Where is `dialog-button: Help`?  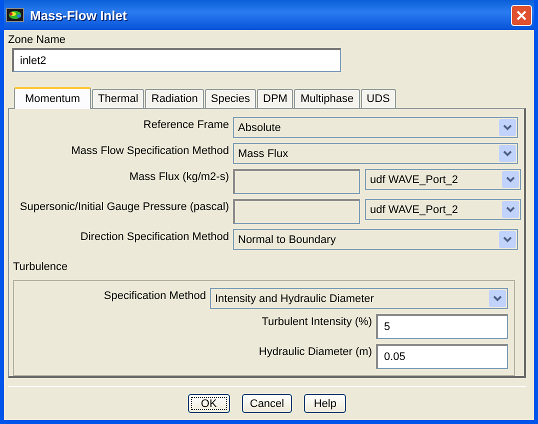 dialog-button: Help is located at coordinates (325, 403).